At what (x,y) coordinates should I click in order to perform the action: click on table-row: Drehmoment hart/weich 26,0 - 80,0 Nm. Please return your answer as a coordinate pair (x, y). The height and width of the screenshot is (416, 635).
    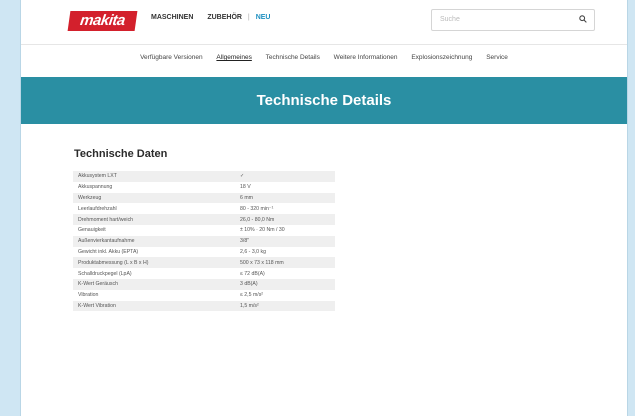
    Looking at the image, I should click on (204, 219).